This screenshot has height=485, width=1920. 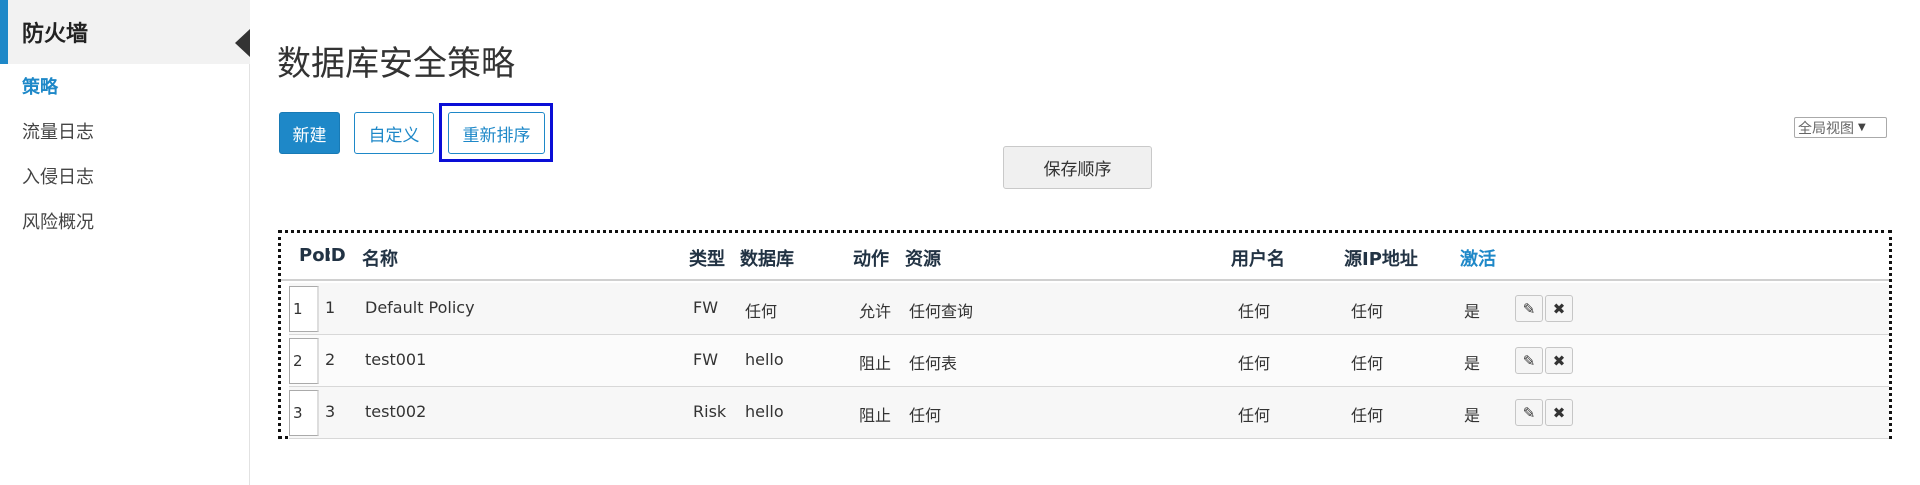 I want to click on table-header: Po: ID 名称 类型 数据库 动作 资源 用户名 源IP地址 激活, so click(x=1085, y=257).